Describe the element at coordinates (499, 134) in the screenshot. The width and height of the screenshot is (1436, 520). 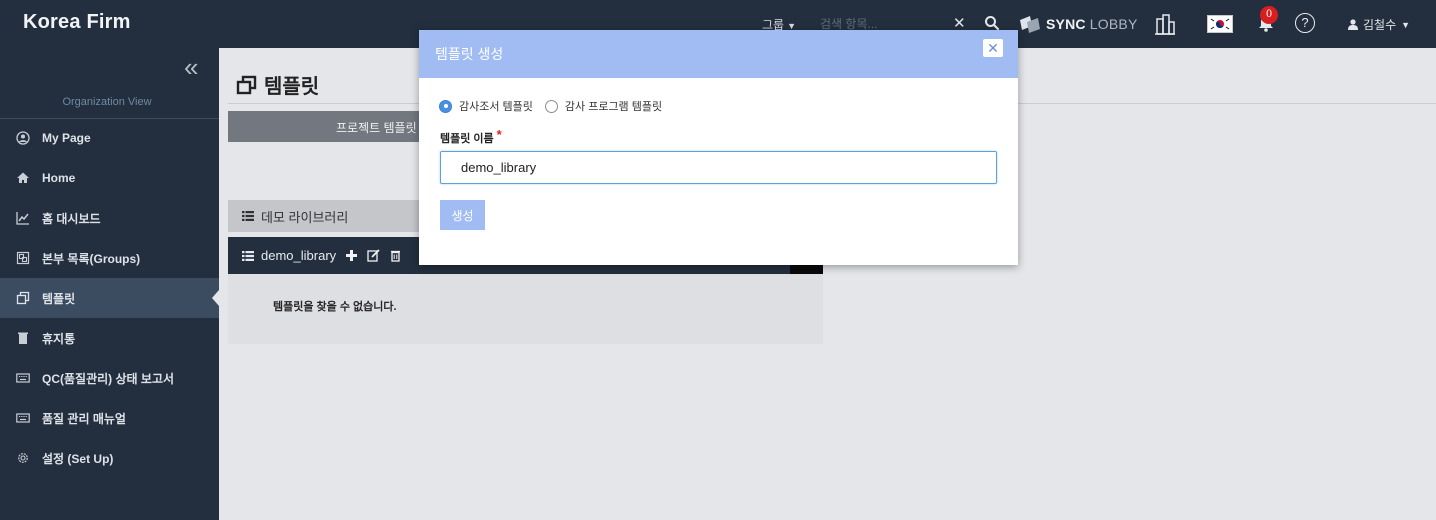
I see `required-mark: *` at that location.